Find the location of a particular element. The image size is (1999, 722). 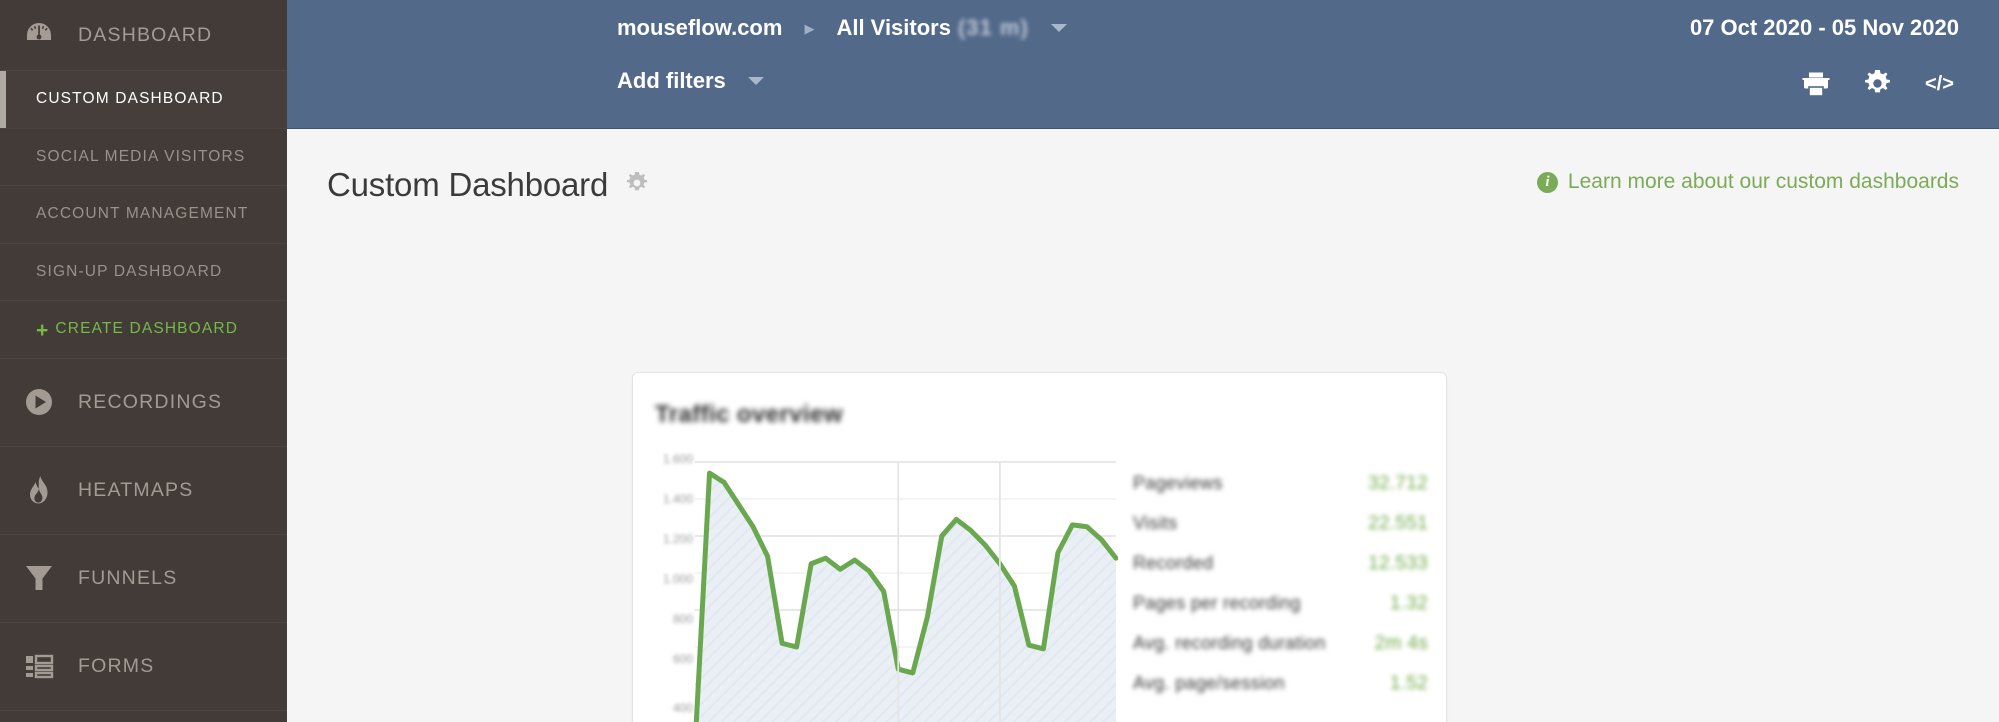

metric-row: Avg. recording duration 2m 4s is located at coordinates (1280, 653).